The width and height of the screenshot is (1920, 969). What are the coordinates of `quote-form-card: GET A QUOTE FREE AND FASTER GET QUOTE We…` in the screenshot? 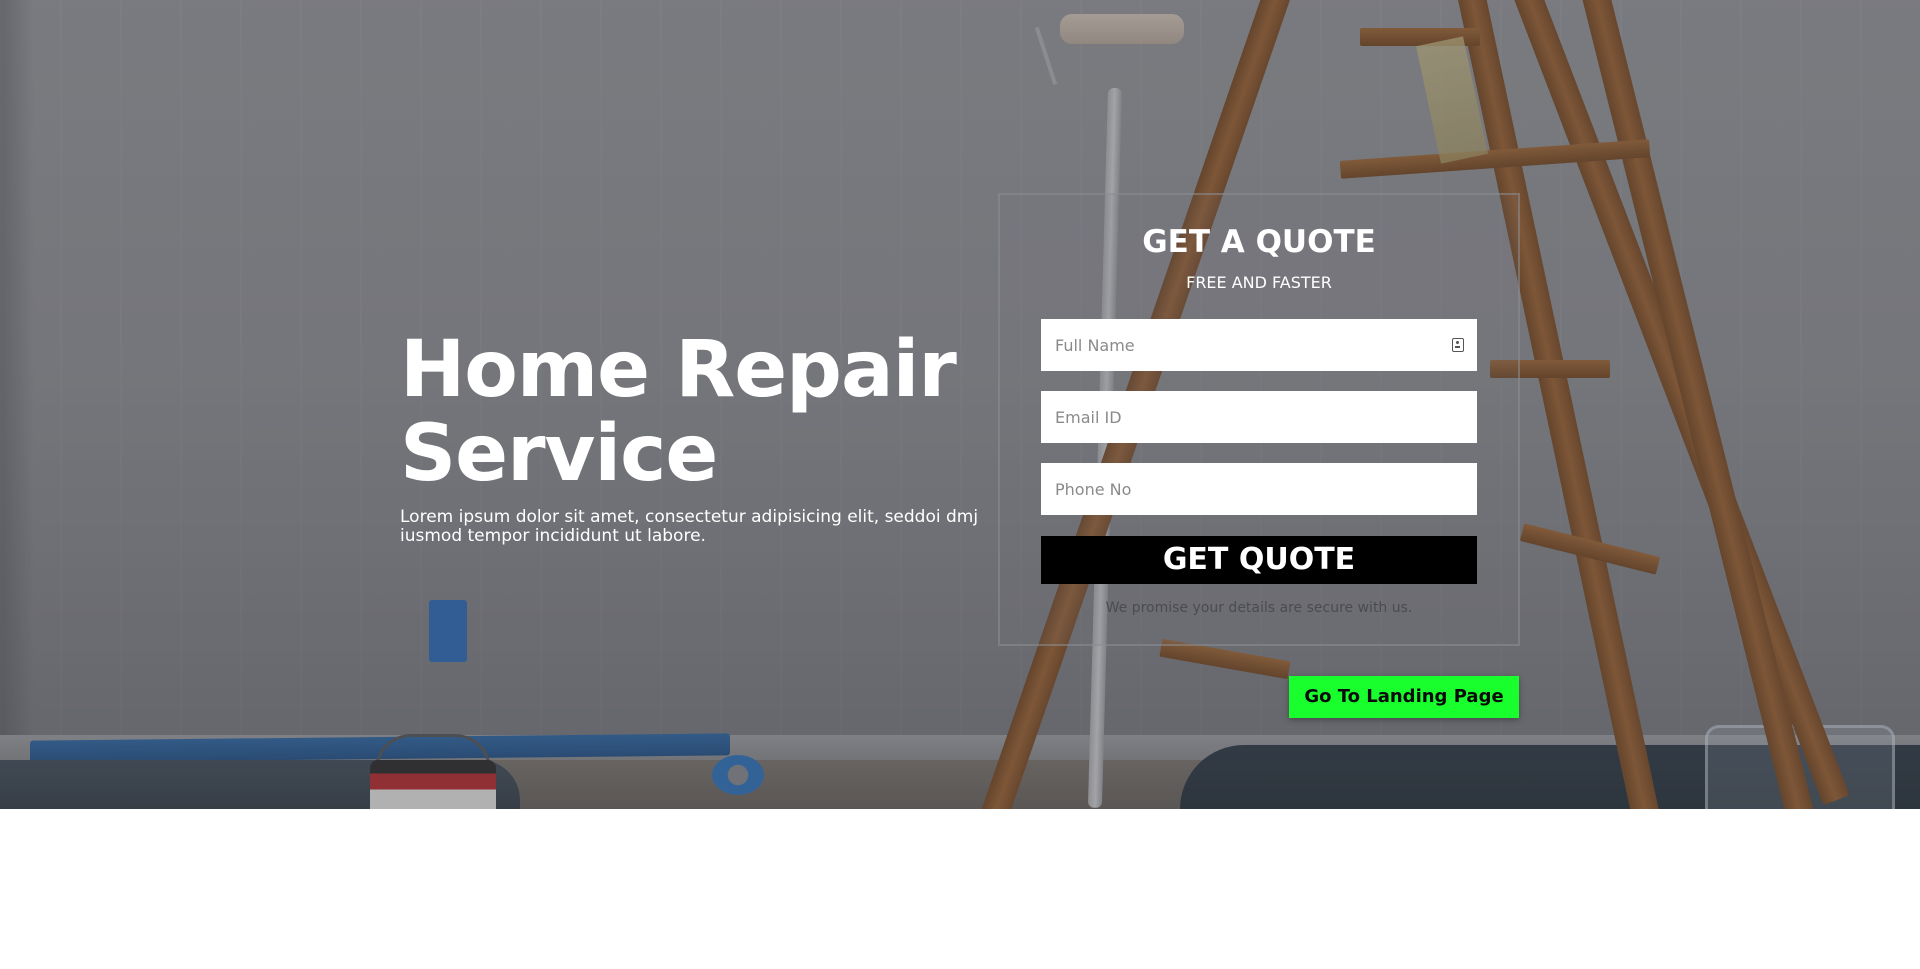 It's located at (1259, 419).